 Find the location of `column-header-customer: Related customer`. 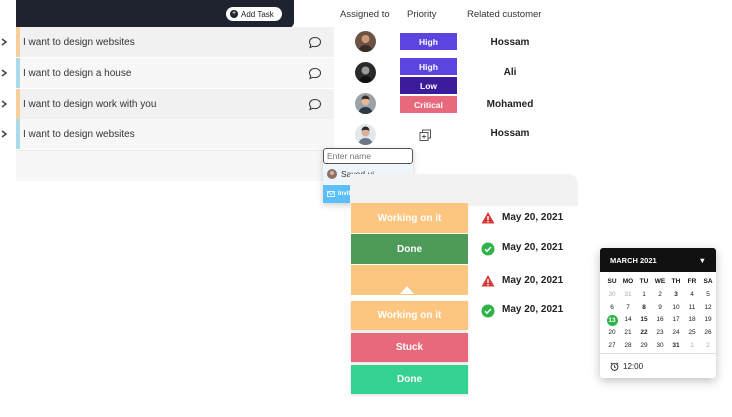

column-header-customer: Related customer is located at coordinates (504, 14).